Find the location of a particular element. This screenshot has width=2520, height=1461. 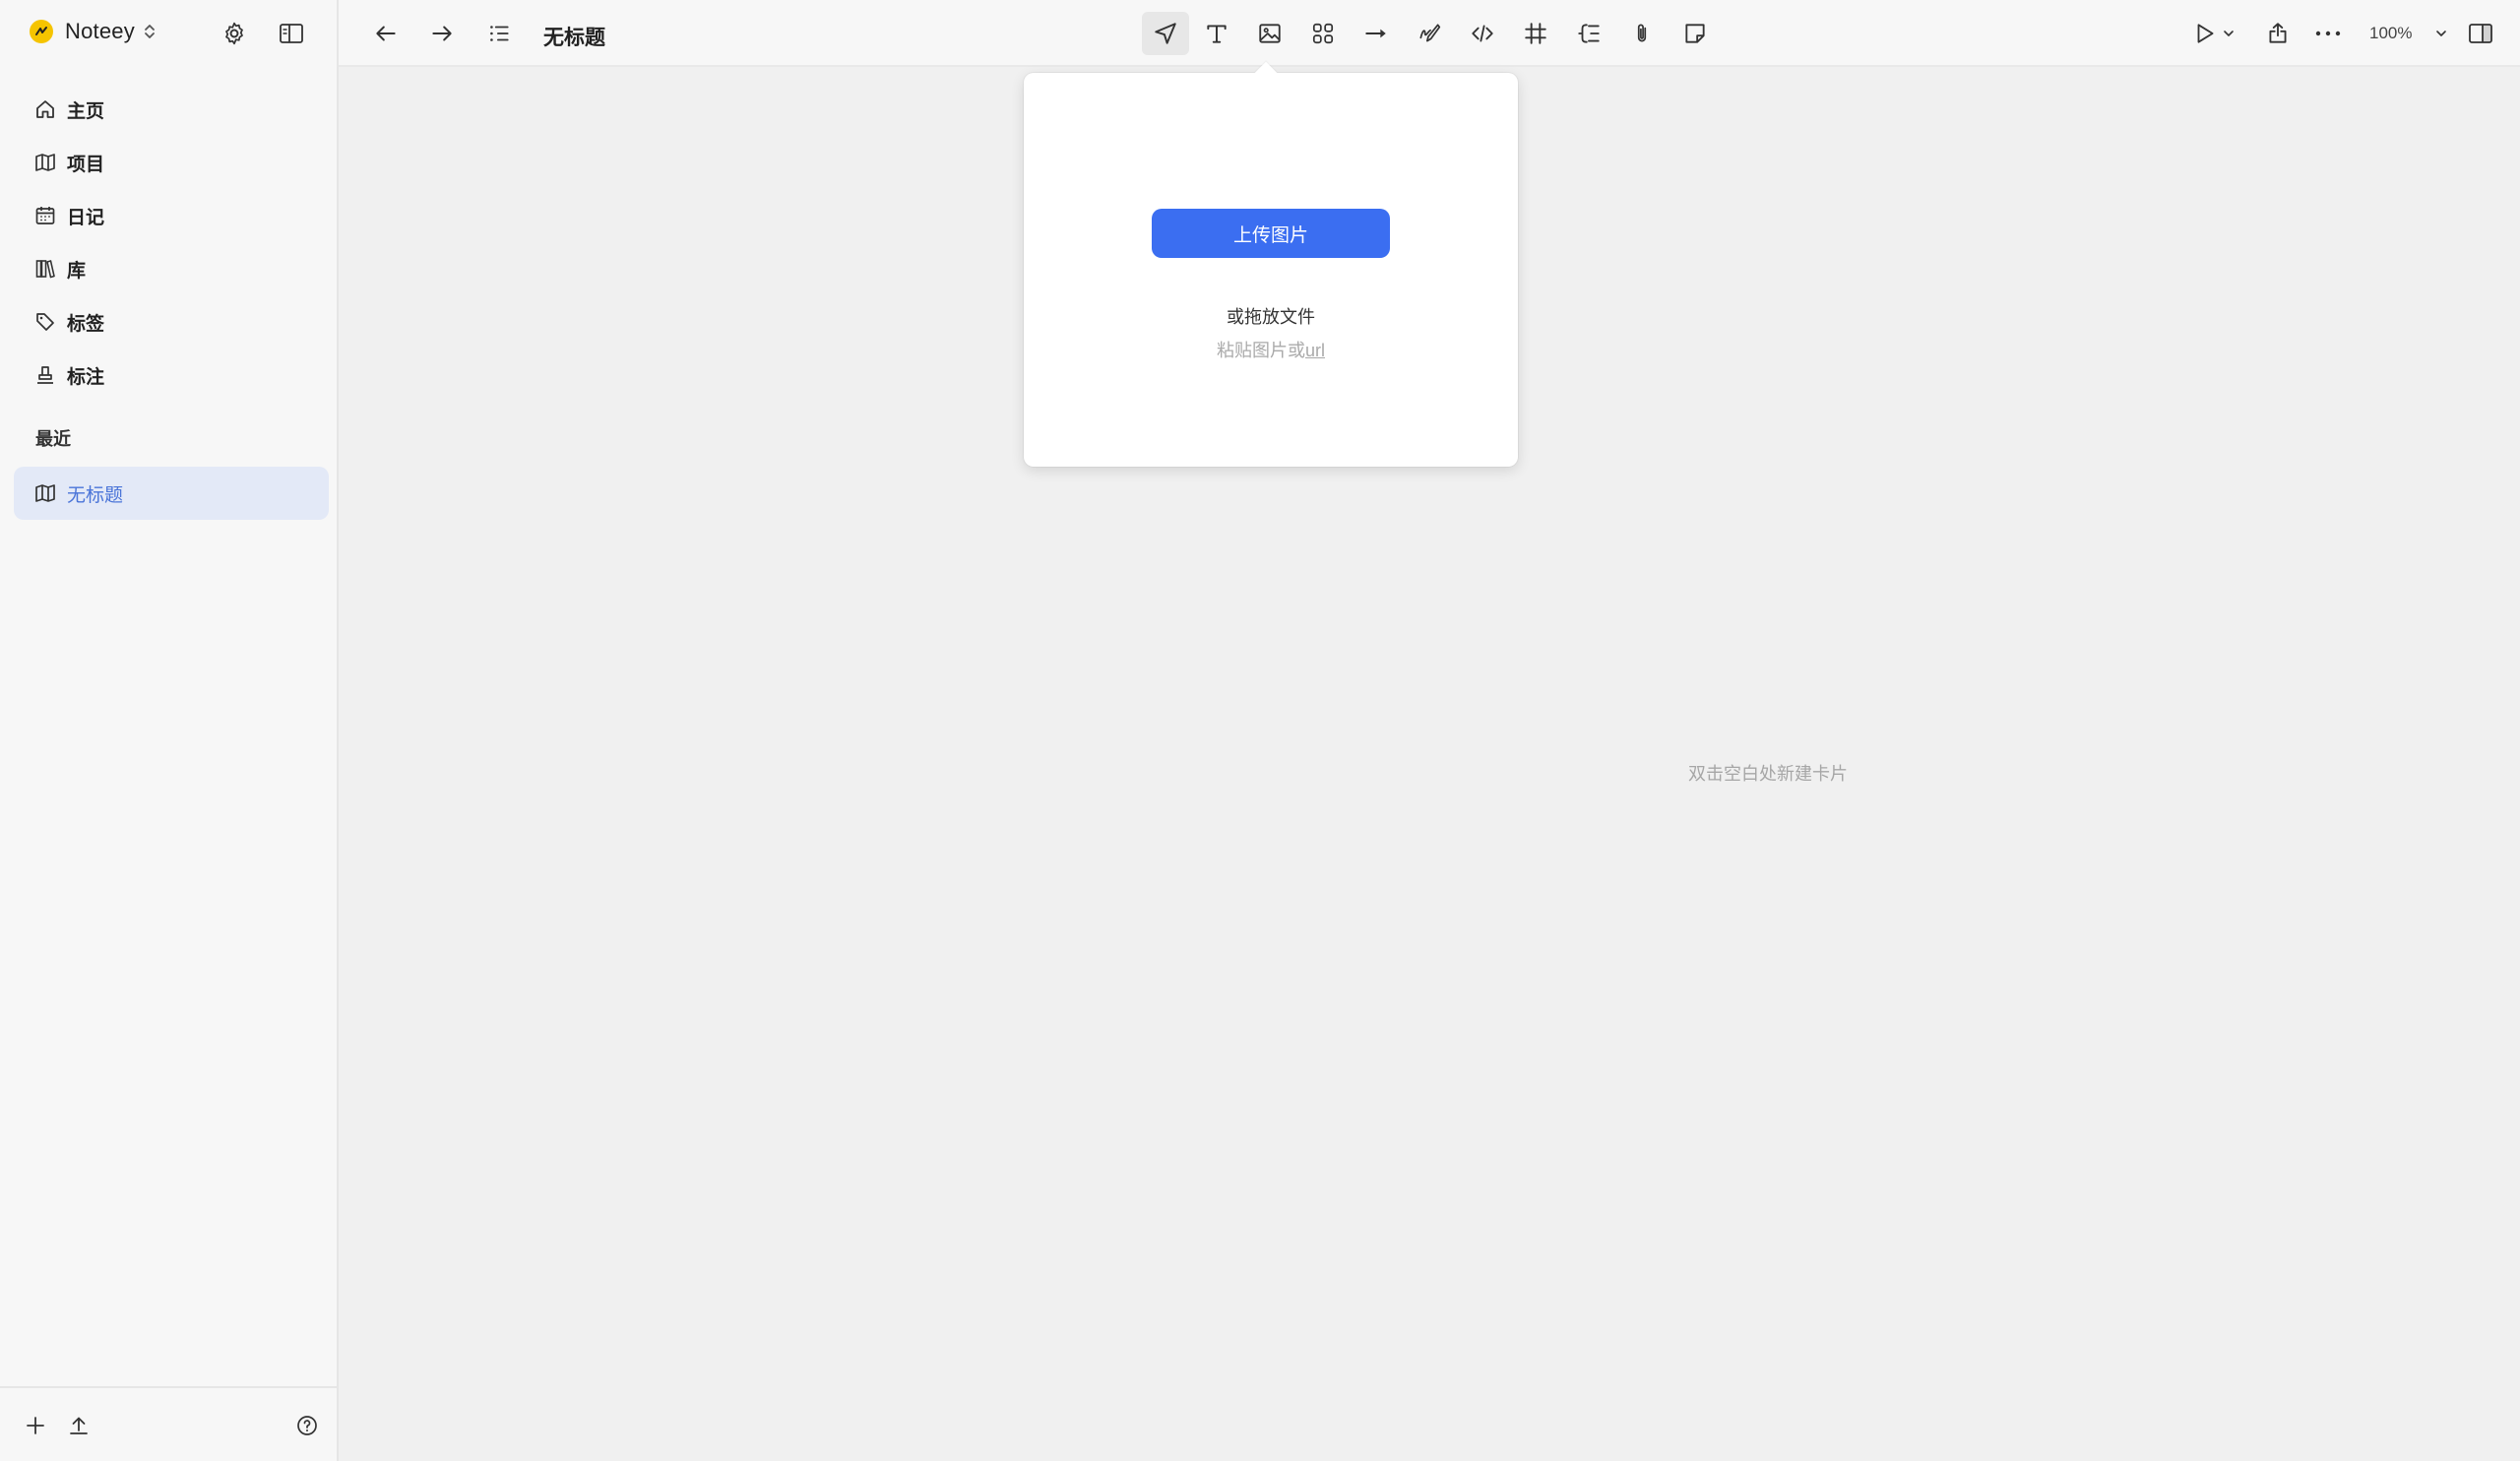

more-button is located at coordinates (2328, 33).